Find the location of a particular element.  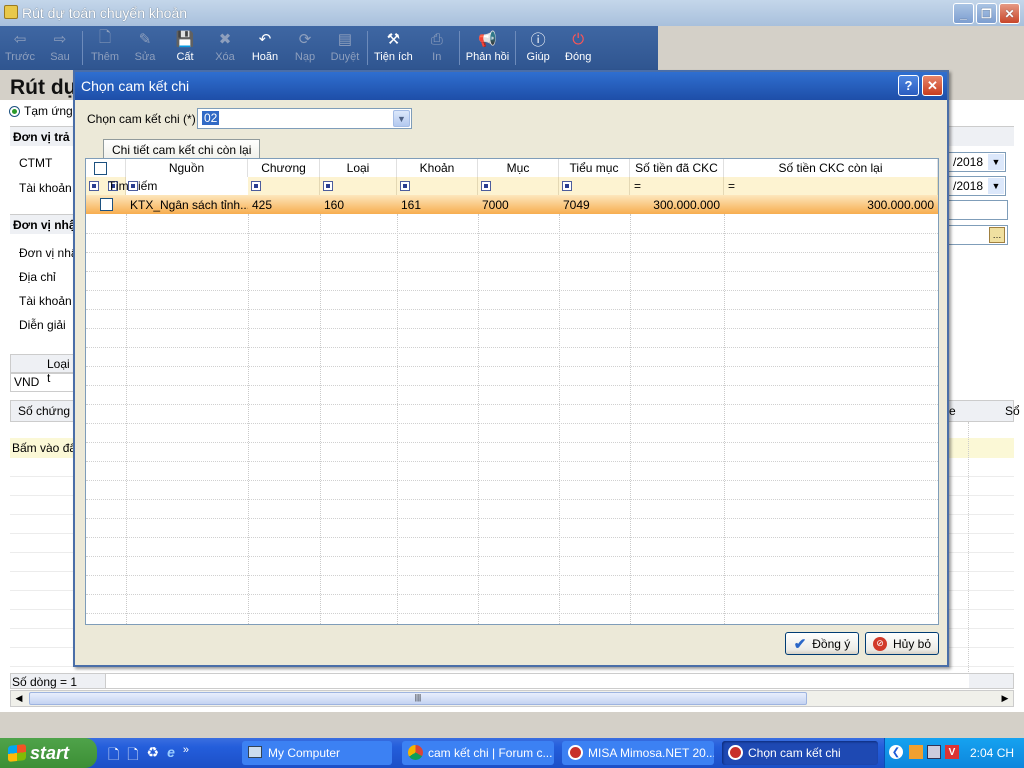

select-all-header is located at coordinates (106, 168).